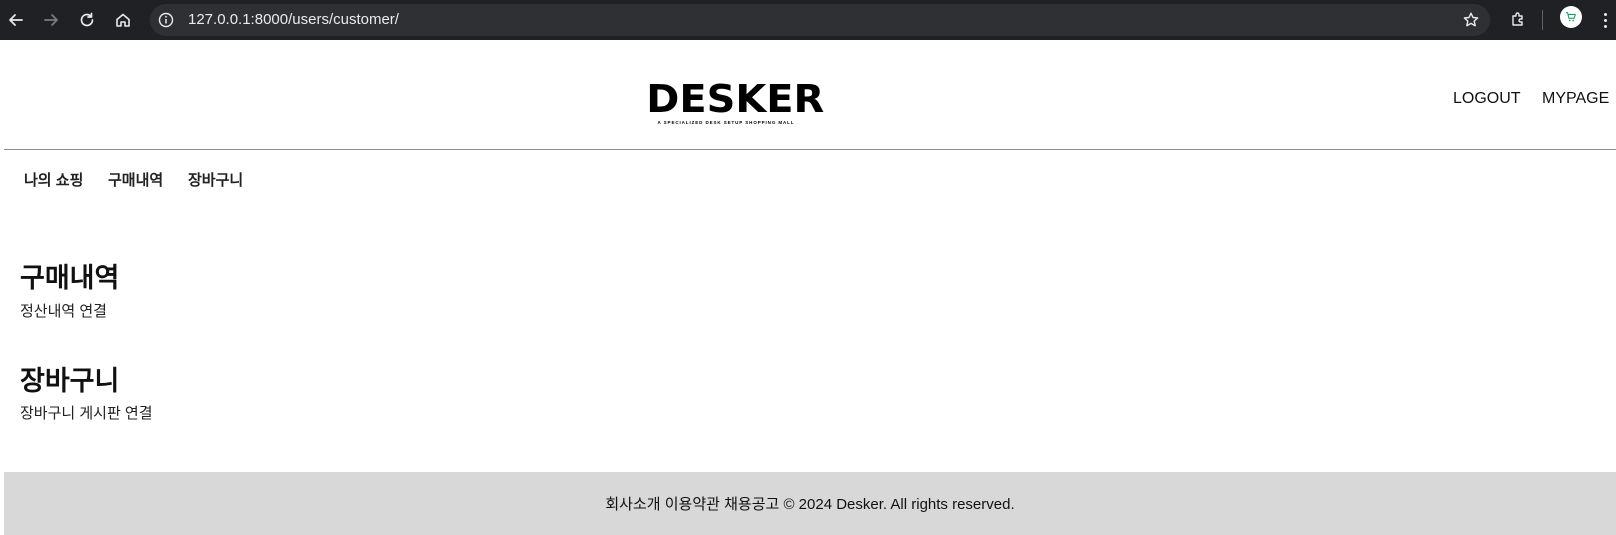 The image size is (1616, 535). I want to click on back-arrow-icon, so click(16, 20).